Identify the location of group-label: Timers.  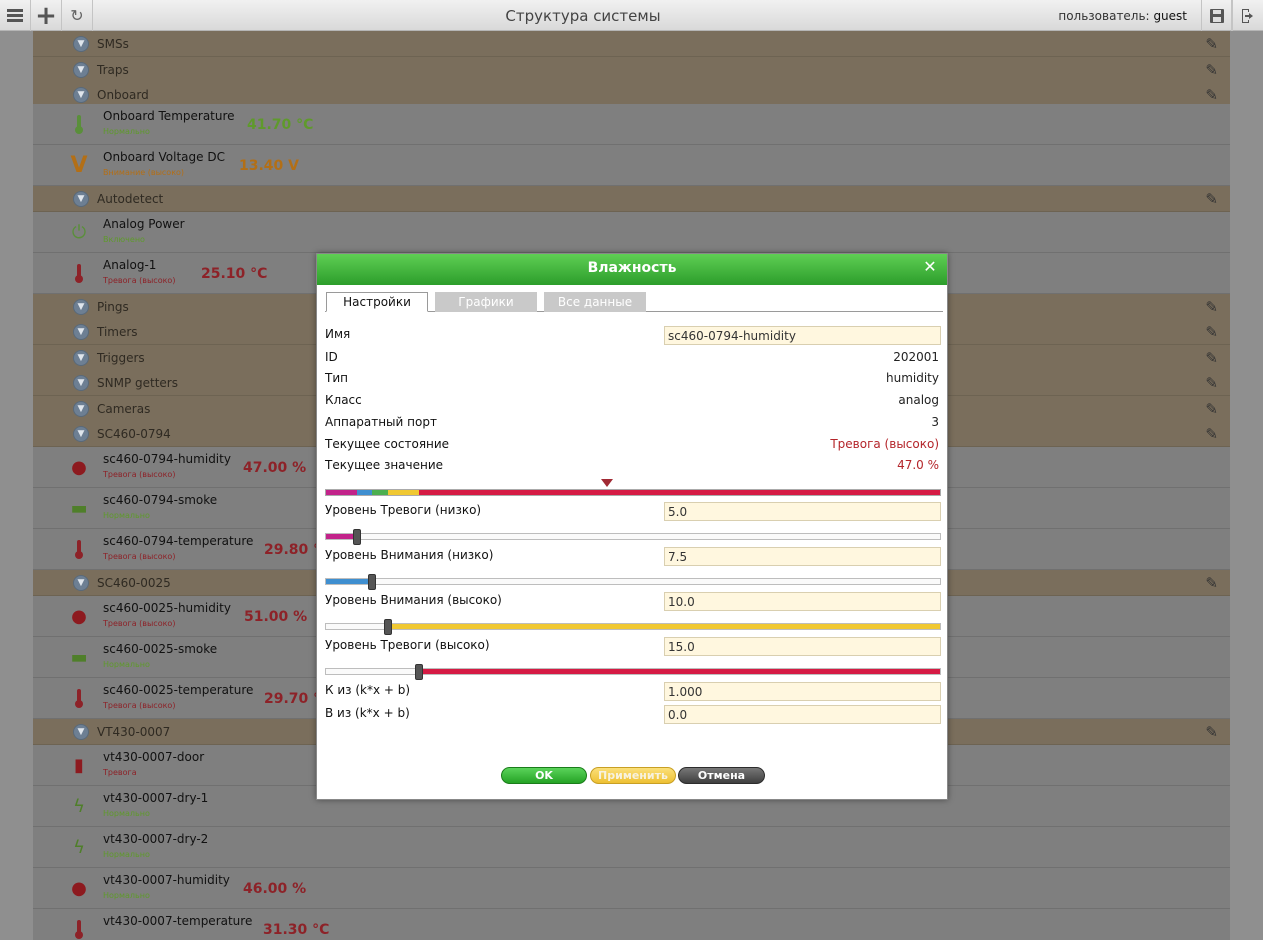
(117, 332).